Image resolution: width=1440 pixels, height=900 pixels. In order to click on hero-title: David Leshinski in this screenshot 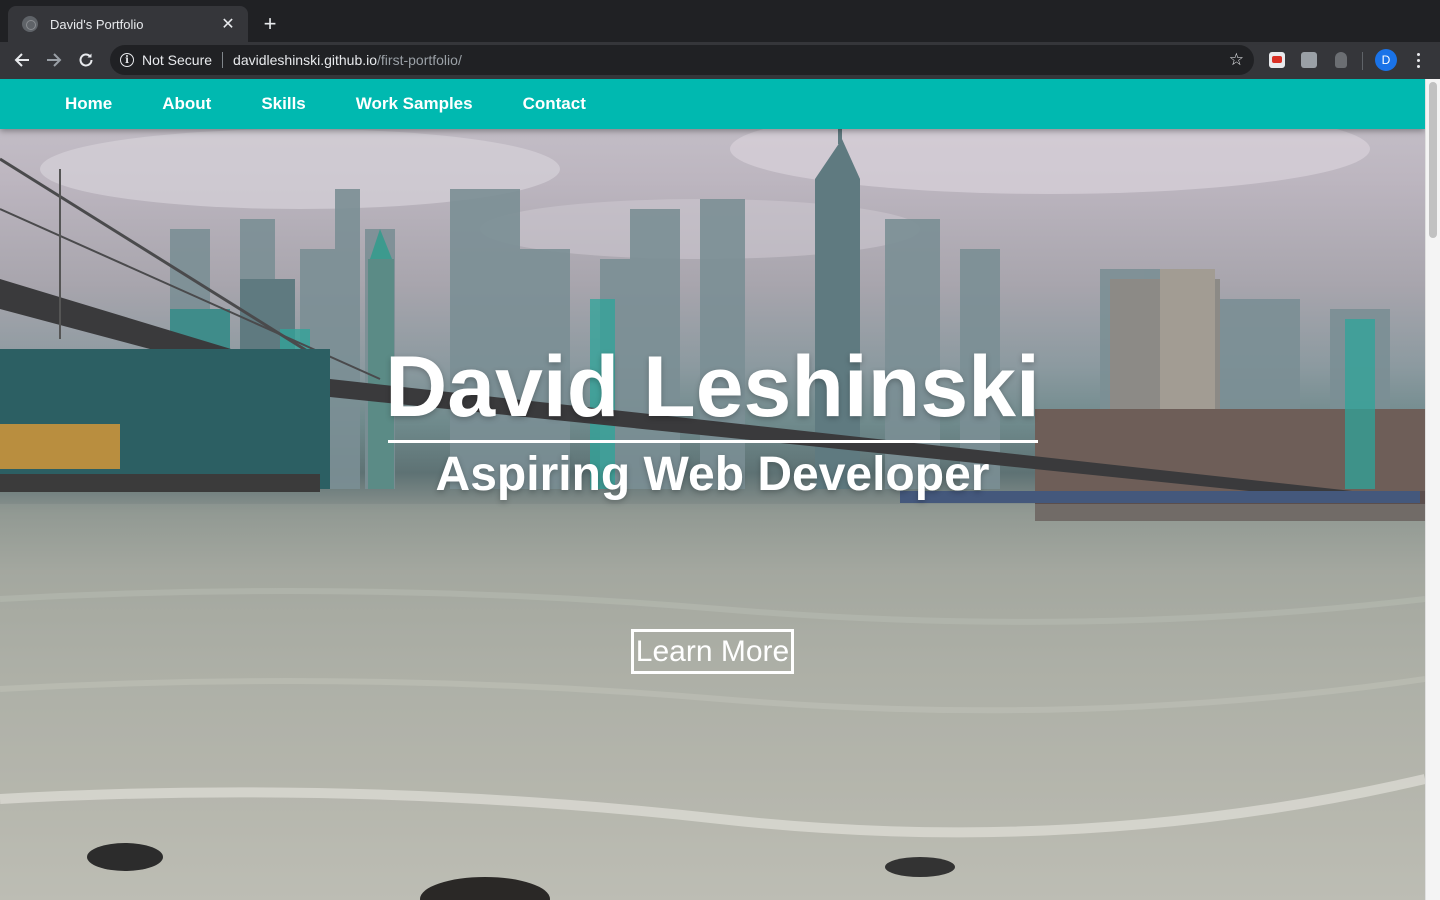, I will do `click(712, 387)`.